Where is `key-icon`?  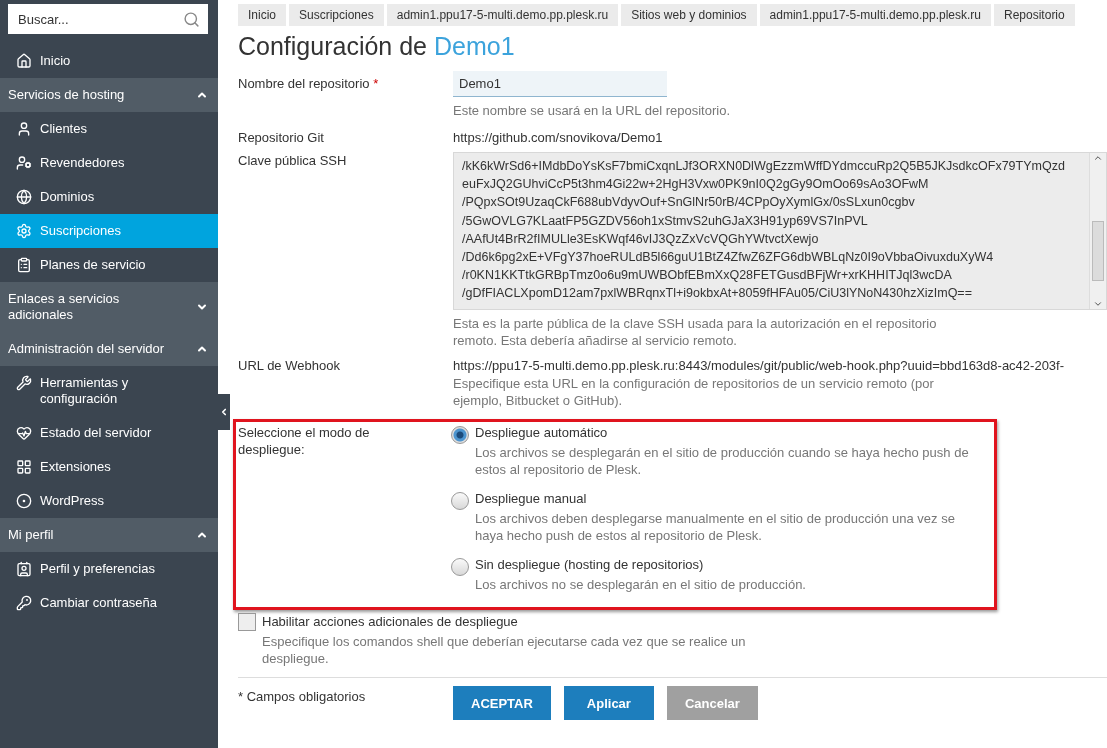
key-icon is located at coordinates (24, 603).